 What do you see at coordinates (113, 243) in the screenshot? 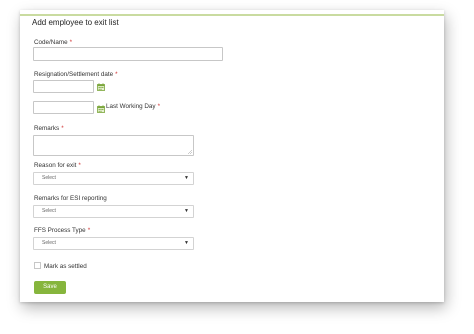
I see `ffs-process-type-select: Select ▼` at bounding box center [113, 243].